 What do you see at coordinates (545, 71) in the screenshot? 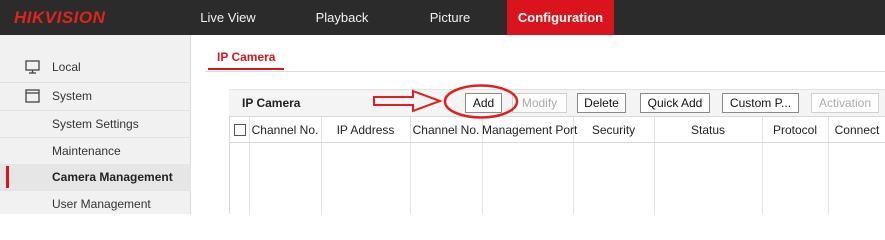
I see `tab-divider` at bounding box center [545, 71].